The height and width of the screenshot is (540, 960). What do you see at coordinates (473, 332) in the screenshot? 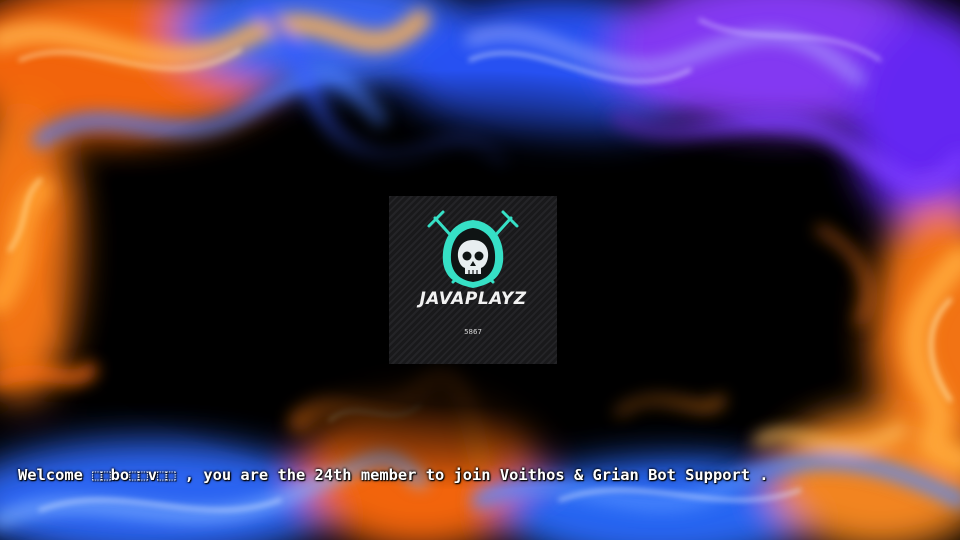
I see `logo-tag: 5867` at bounding box center [473, 332].